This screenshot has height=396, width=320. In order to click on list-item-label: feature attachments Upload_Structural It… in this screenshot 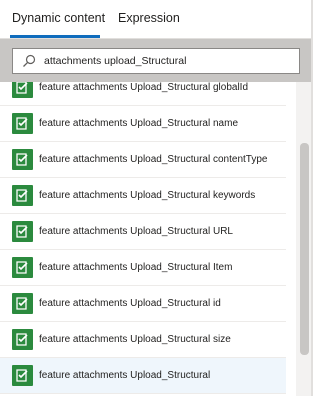, I will do `click(136, 267)`.